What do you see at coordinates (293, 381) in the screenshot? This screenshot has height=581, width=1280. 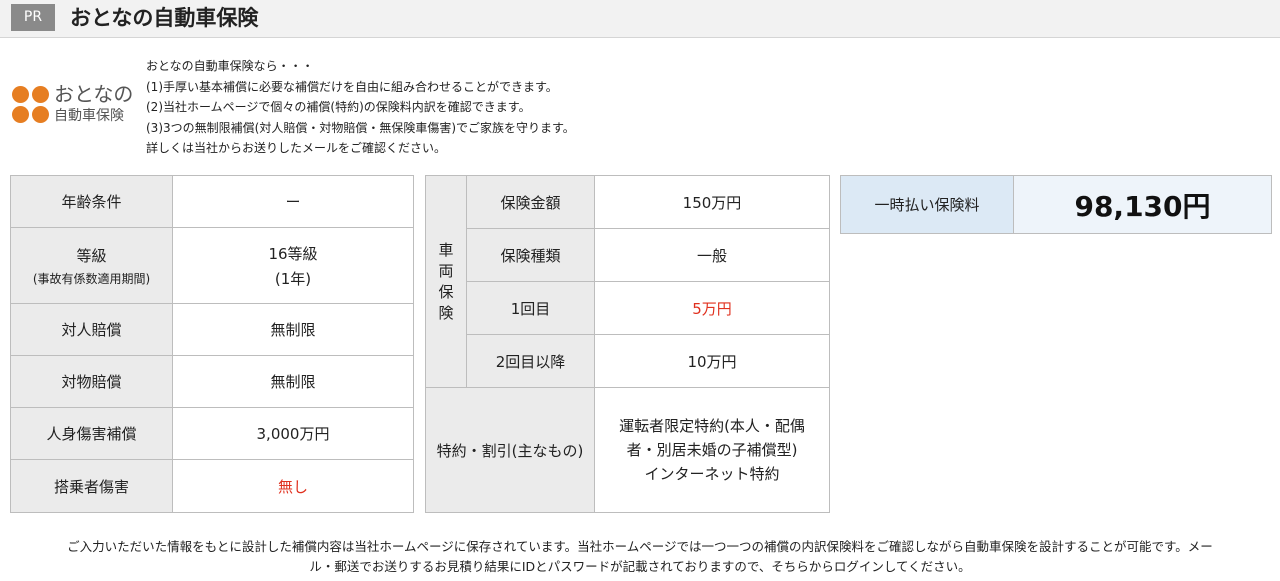 I see `row-value-property: 無制限` at bounding box center [293, 381].